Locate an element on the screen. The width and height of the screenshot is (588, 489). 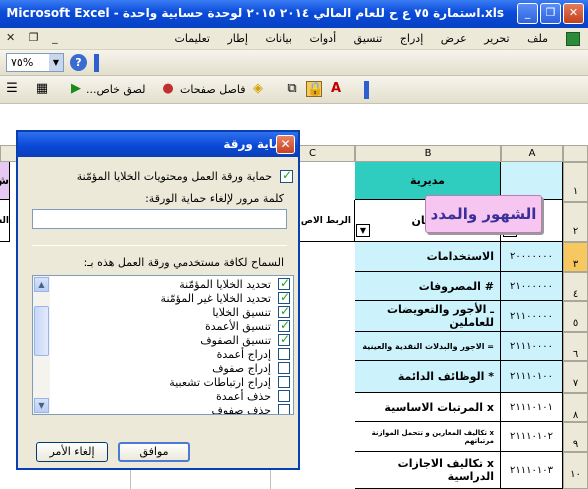
play-icon: ▶ is located at coordinates (76, 89).